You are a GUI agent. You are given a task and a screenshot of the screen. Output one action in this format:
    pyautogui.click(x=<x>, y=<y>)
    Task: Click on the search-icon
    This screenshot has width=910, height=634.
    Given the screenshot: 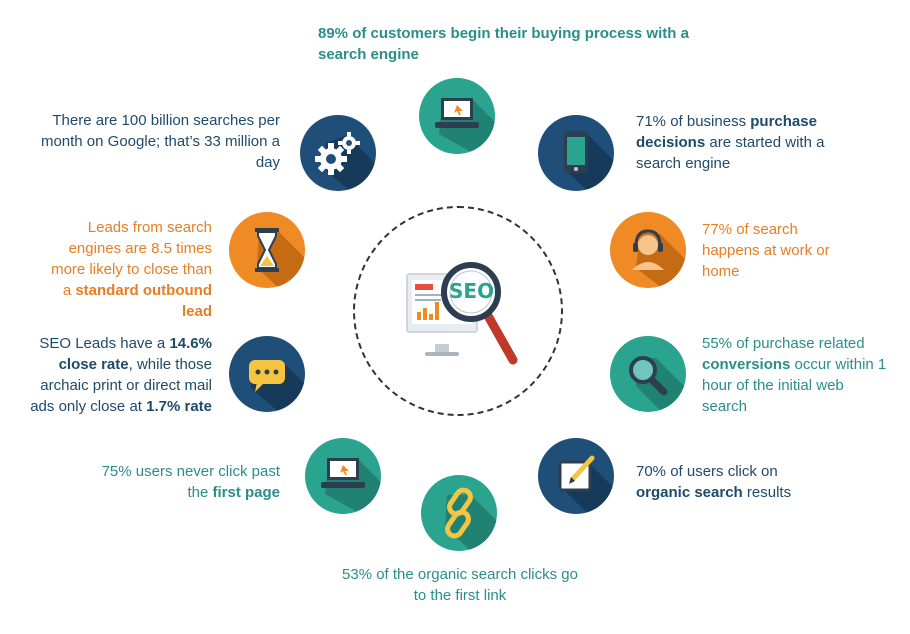 What is the action you would take?
    pyautogui.click(x=657, y=384)
    